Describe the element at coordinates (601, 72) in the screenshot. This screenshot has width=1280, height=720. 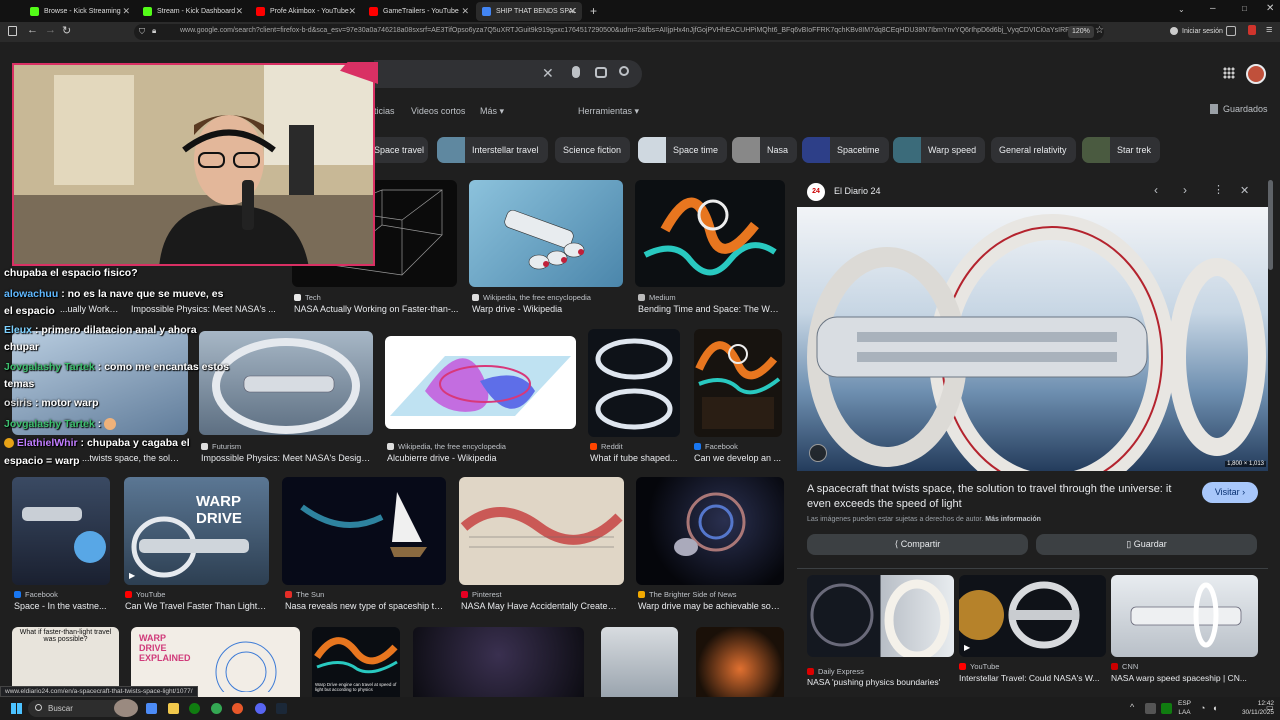
I see `camera-search-icon` at that location.